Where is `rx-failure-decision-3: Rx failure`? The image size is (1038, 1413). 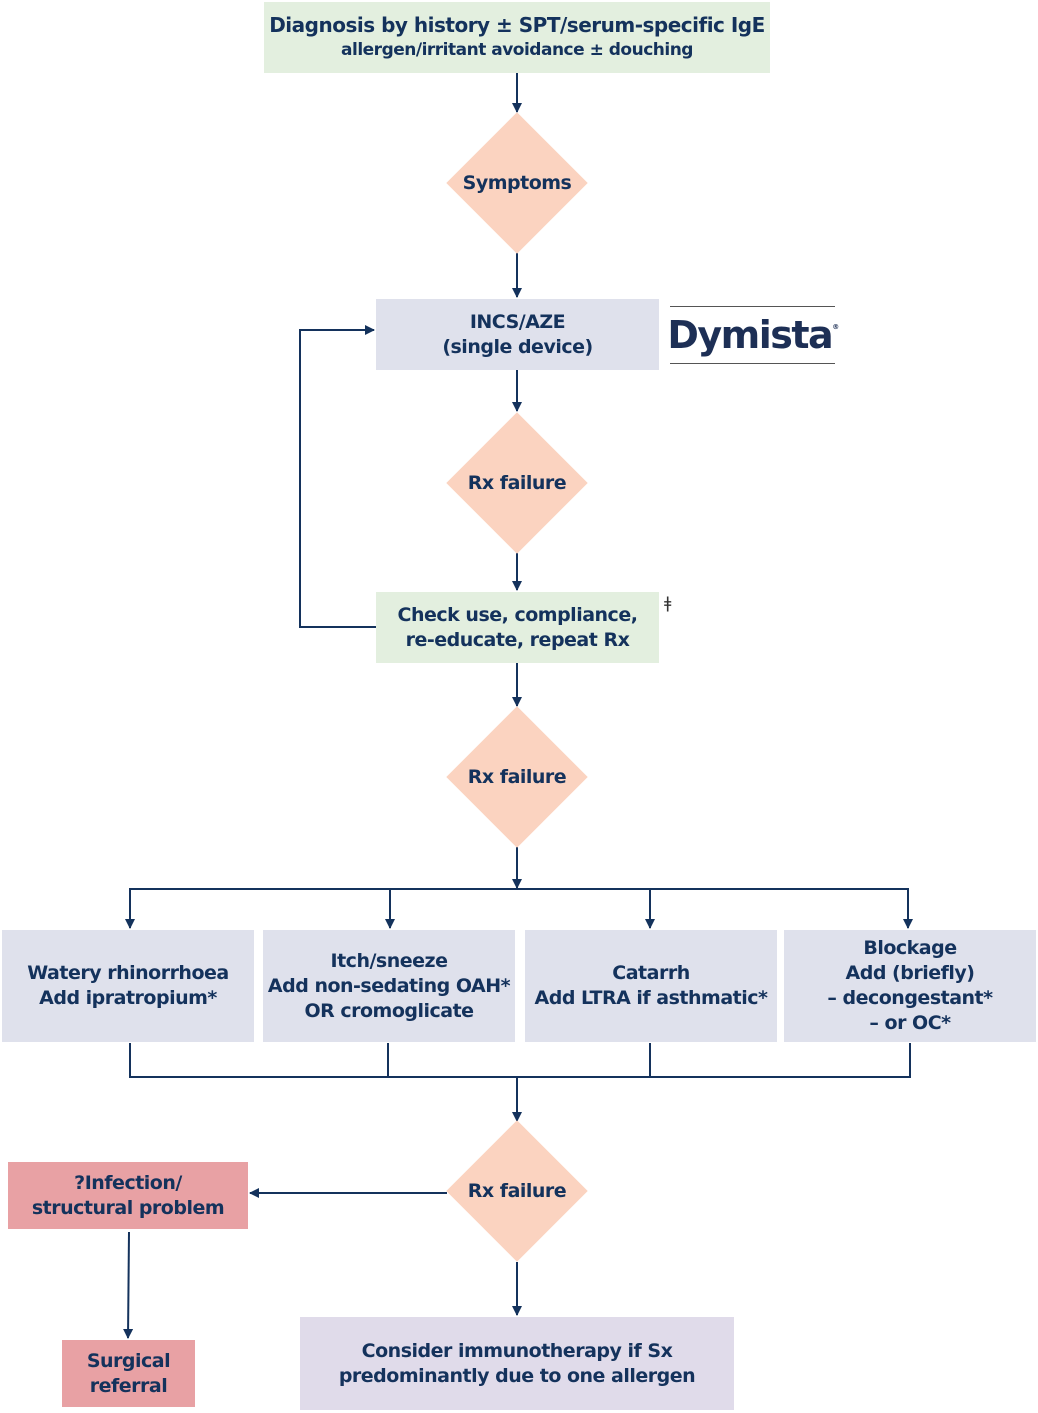 rx-failure-decision-3: Rx failure is located at coordinates (517, 1191).